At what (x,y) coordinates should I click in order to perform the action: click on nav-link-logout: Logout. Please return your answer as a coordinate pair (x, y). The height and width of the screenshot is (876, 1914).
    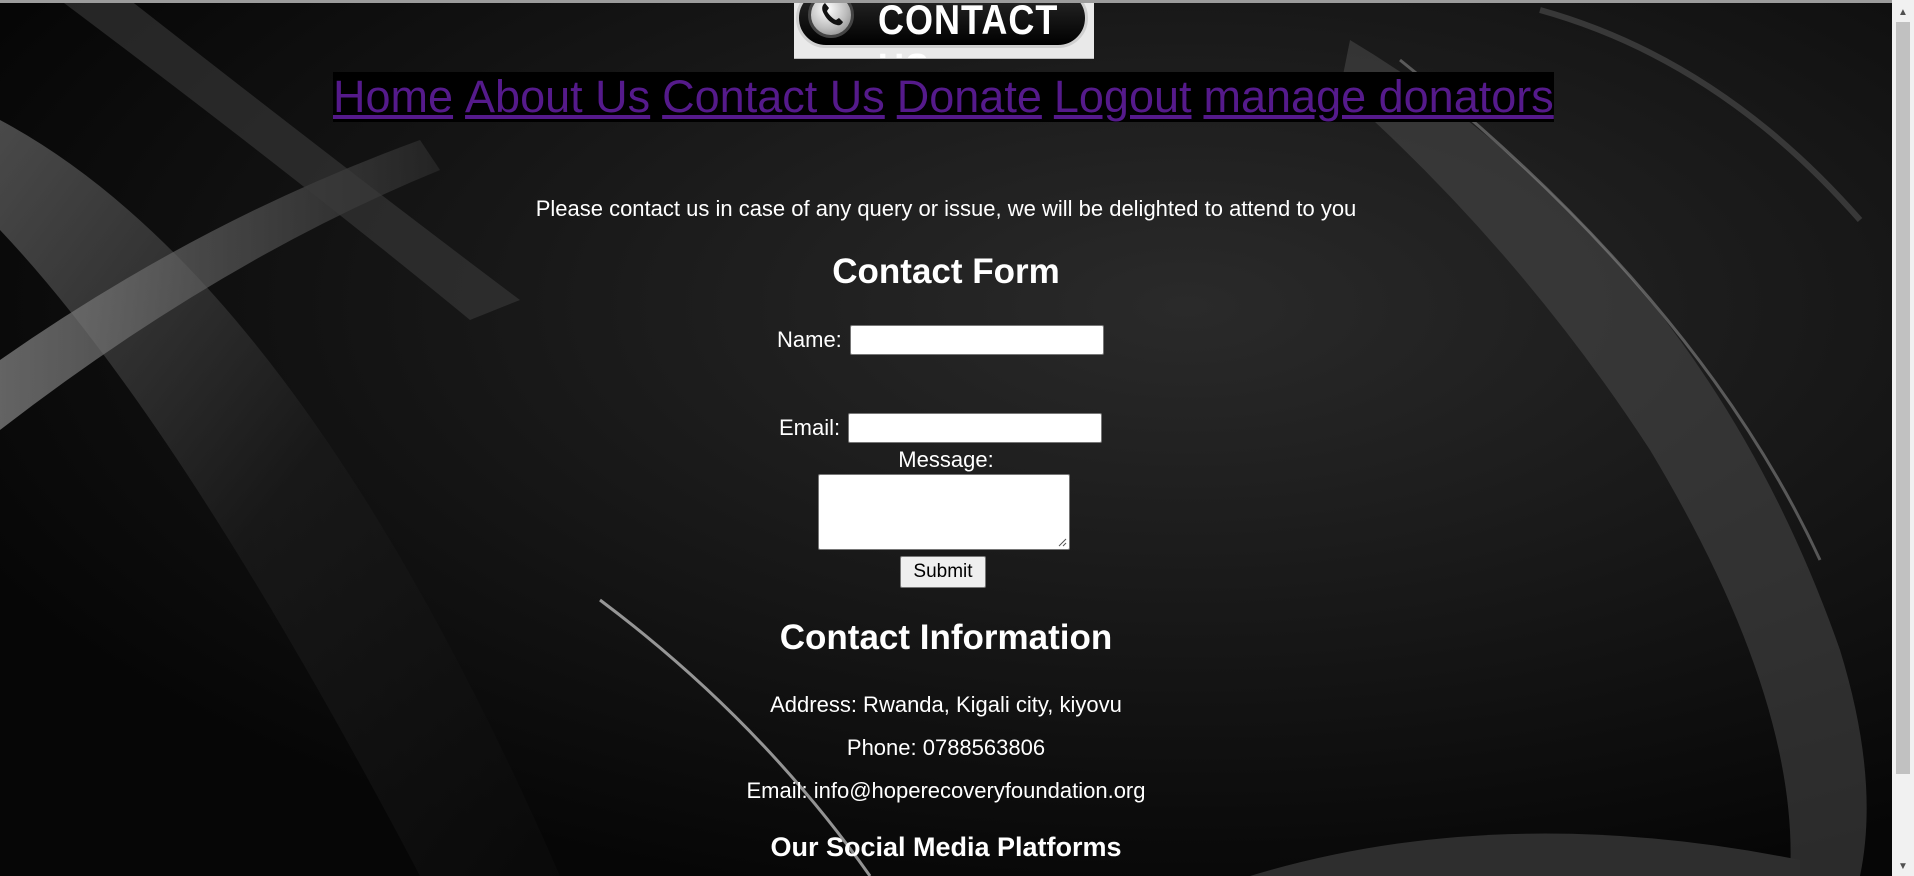
    Looking at the image, I should click on (1123, 97).